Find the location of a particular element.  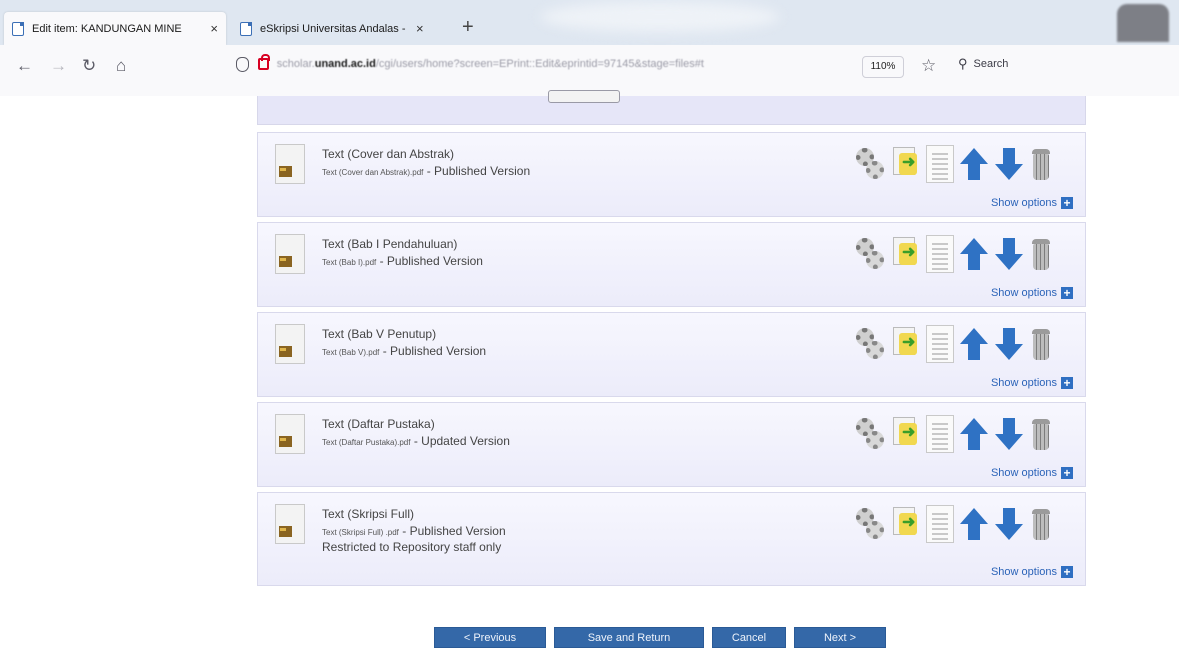

file-name-link: Text (Cover dan Abstrak).pdf is located at coordinates (372, 172).